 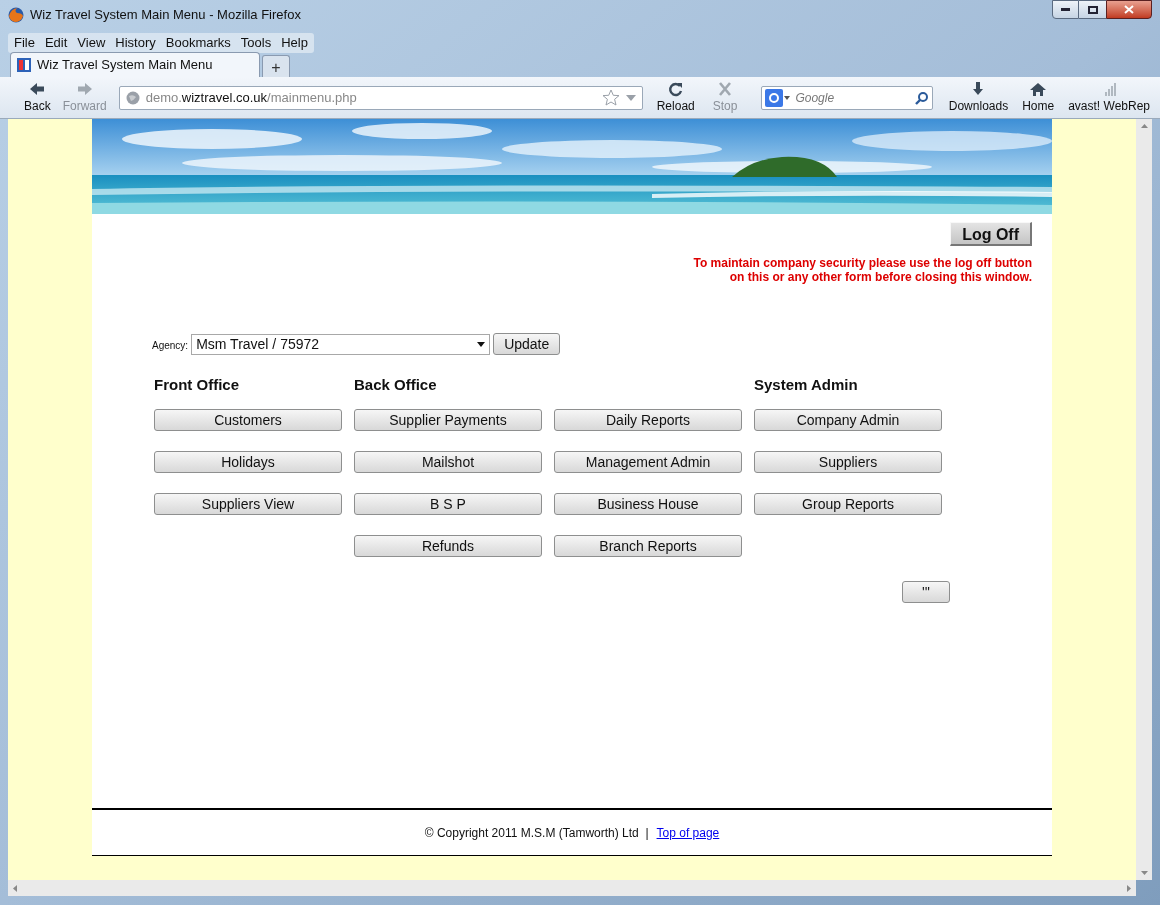 What do you see at coordinates (196, 384) in the screenshot?
I see `section-heading: Front Office` at bounding box center [196, 384].